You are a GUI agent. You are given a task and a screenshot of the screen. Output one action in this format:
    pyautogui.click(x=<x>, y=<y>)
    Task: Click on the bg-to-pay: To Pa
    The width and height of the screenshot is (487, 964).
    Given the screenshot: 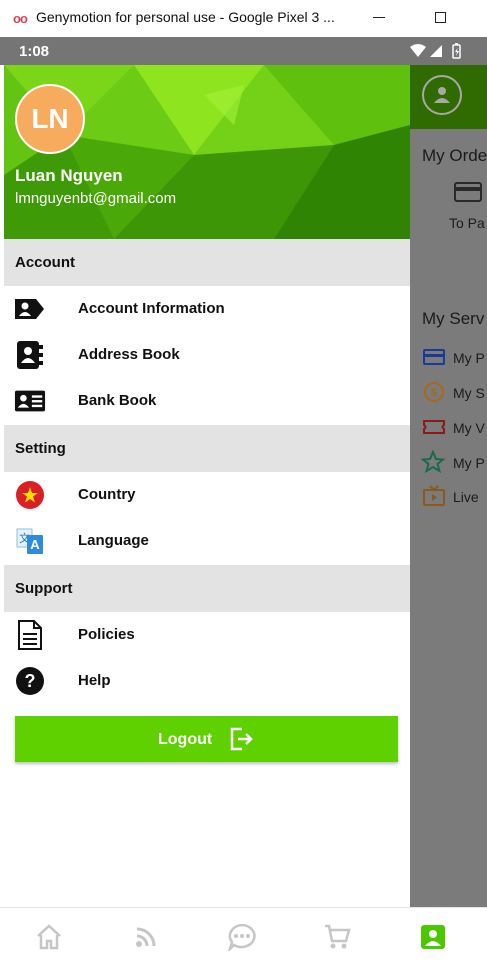 What is the action you would take?
    pyautogui.click(x=467, y=223)
    